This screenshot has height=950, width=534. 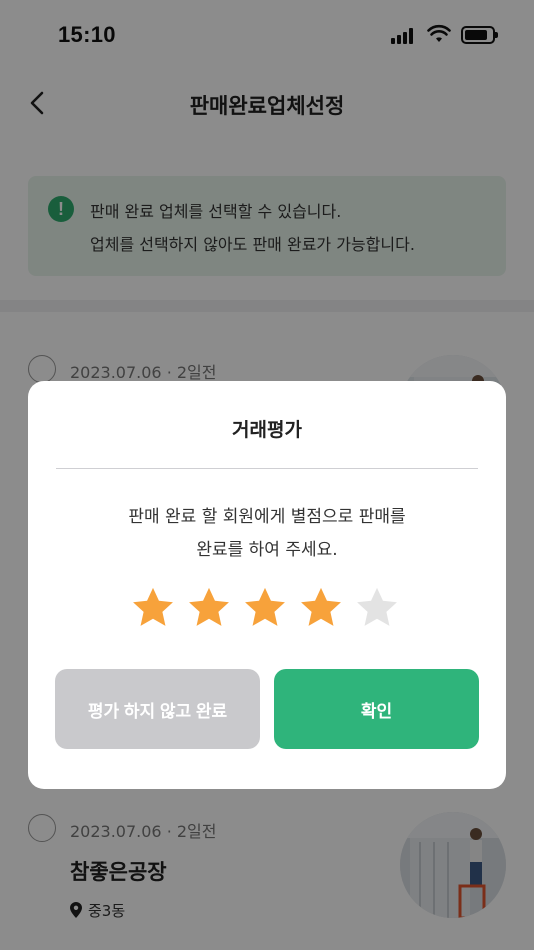 What do you see at coordinates (157, 709) in the screenshot?
I see `skip-rating-button: 평가 하지 않고 완료` at bounding box center [157, 709].